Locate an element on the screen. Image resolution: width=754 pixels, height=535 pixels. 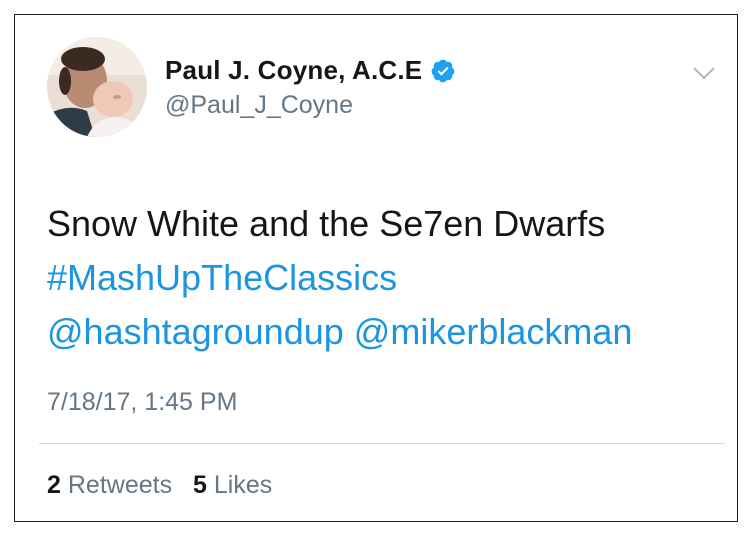
retweets-stat: 2 Retweets is located at coordinates (113, 485).